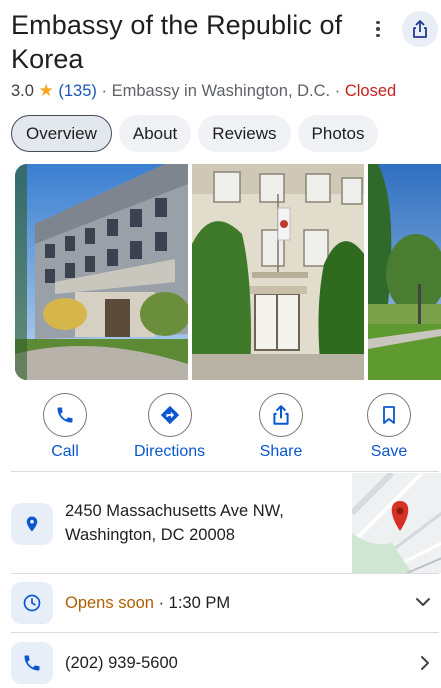 This screenshot has width=441, height=688. What do you see at coordinates (199, 603) in the screenshot?
I see `hours-time: 1:30 PM` at bounding box center [199, 603].